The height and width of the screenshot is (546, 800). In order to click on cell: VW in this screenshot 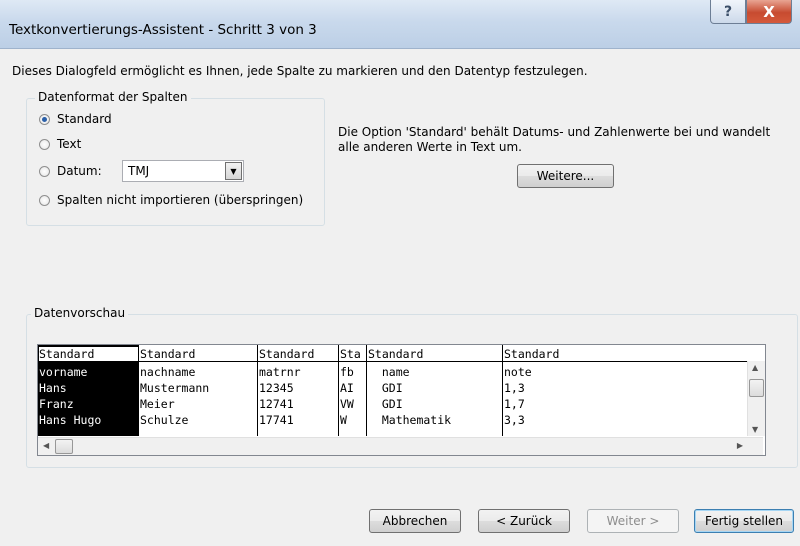, I will do `click(347, 404)`.